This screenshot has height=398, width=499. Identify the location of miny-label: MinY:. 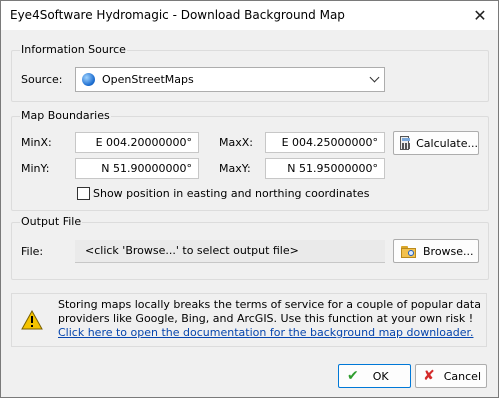
(35, 168).